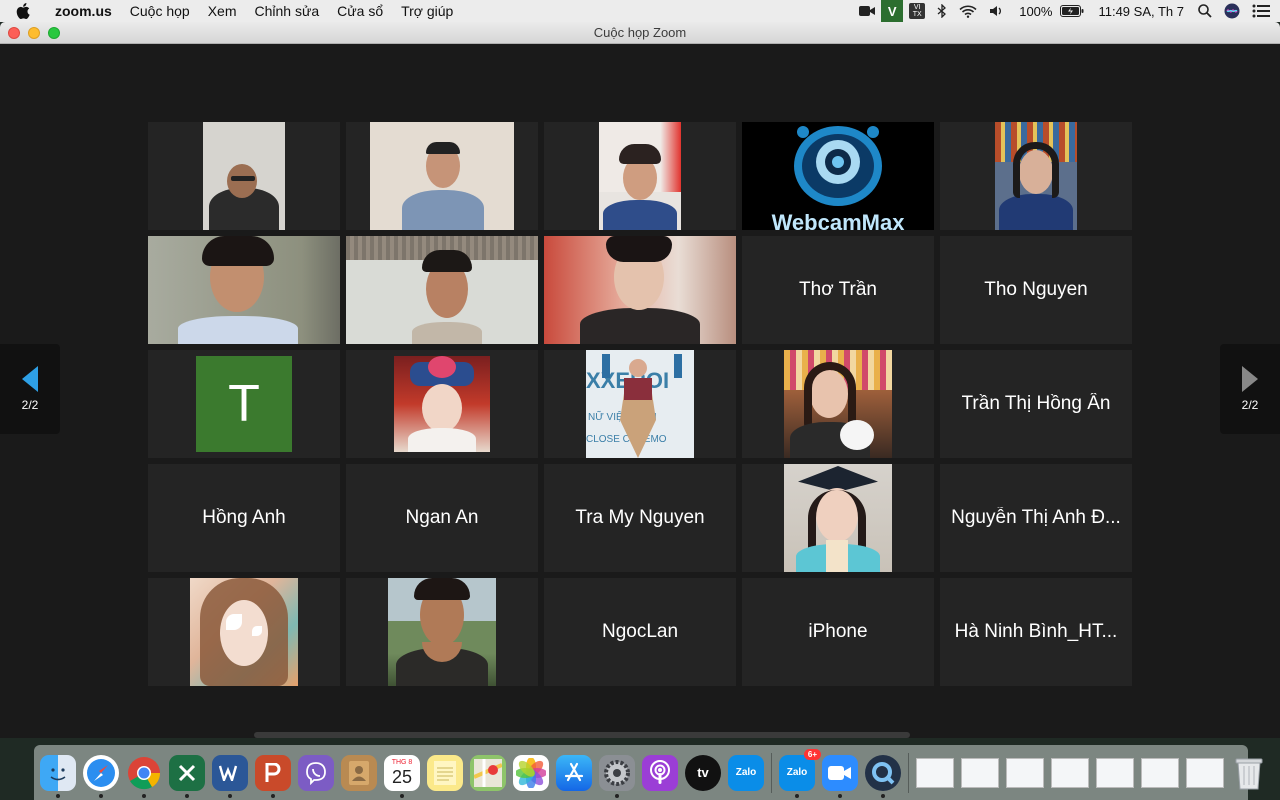 This screenshot has height=800, width=1280. I want to click on word-icon, so click(230, 776).